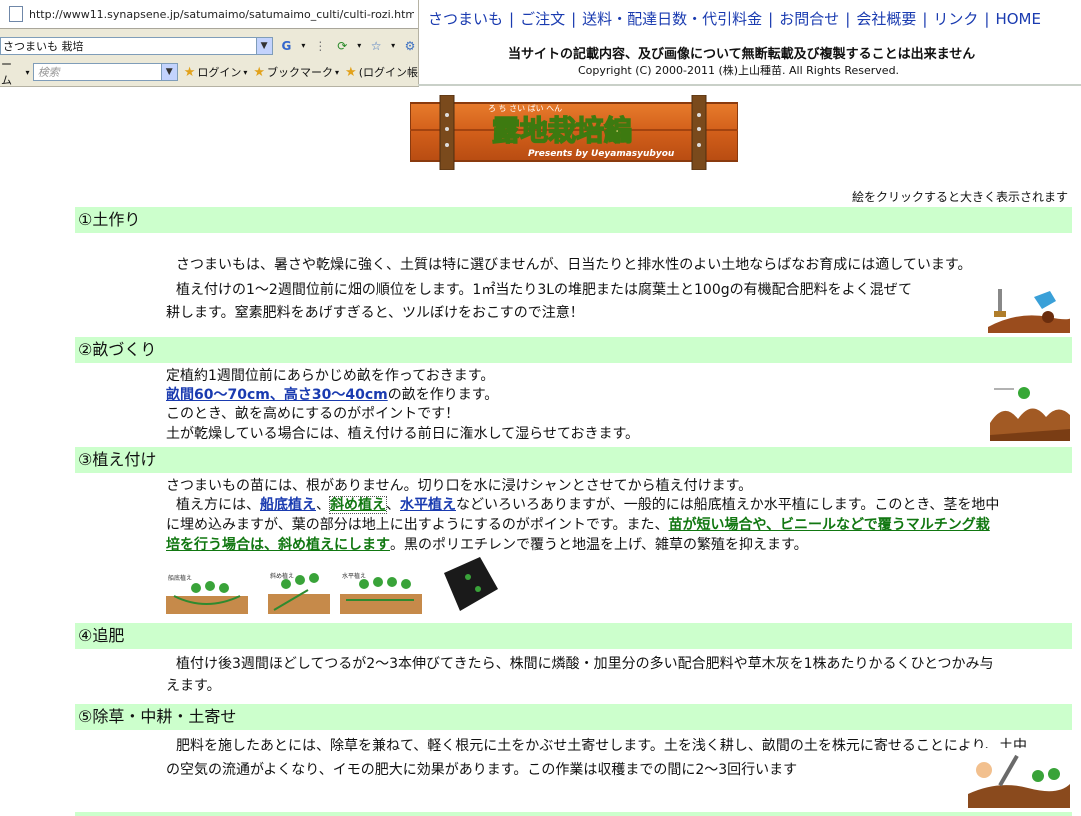 Image resolution: width=1081 pixels, height=816 pixels. What do you see at coordinates (376, 46) in the screenshot?
I see `favorite-star-icon: ☆` at bounding box center [376, 46].